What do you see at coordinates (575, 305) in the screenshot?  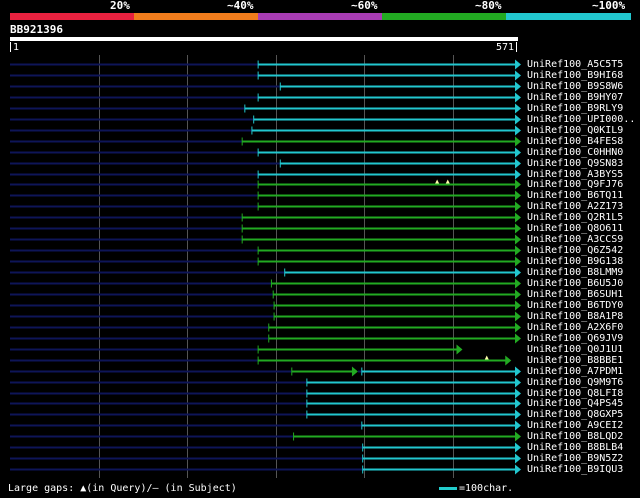 I see `hit-label: UniRef100_B6TDY0` at bounding box center [575, 305].